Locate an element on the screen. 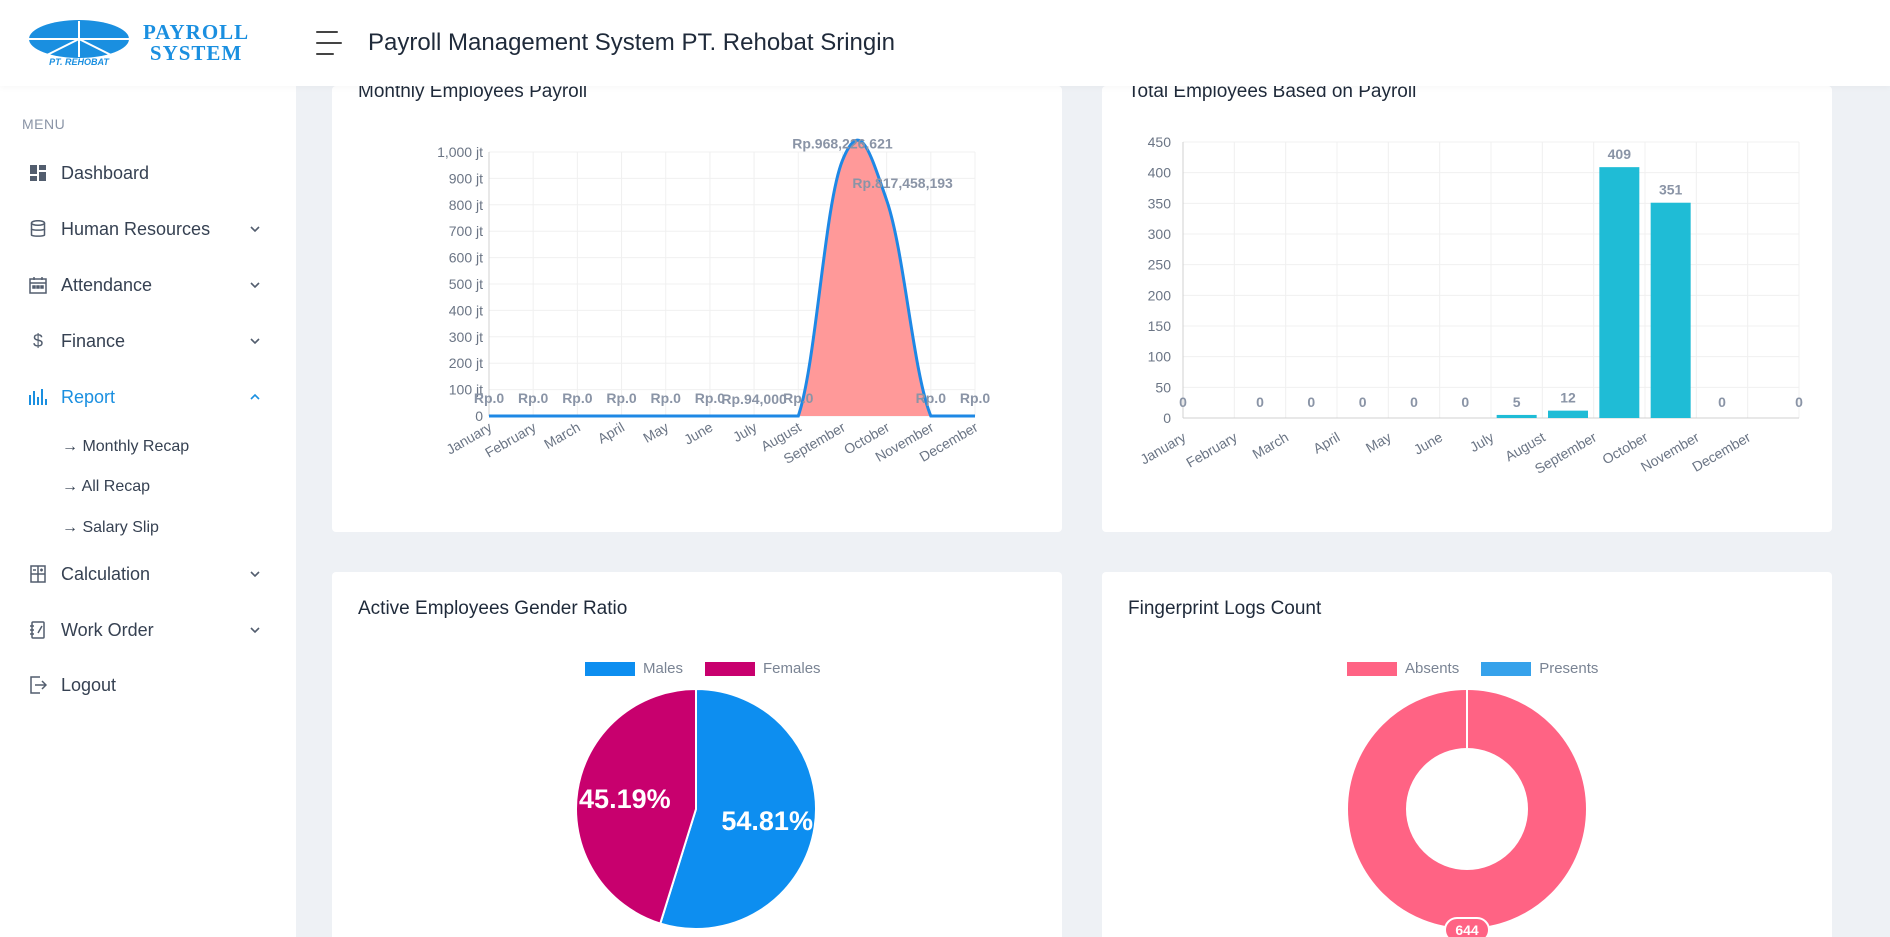 This screenshot has height=937, width=1890. data-label: 409 is located at coordinates (1620, 154).